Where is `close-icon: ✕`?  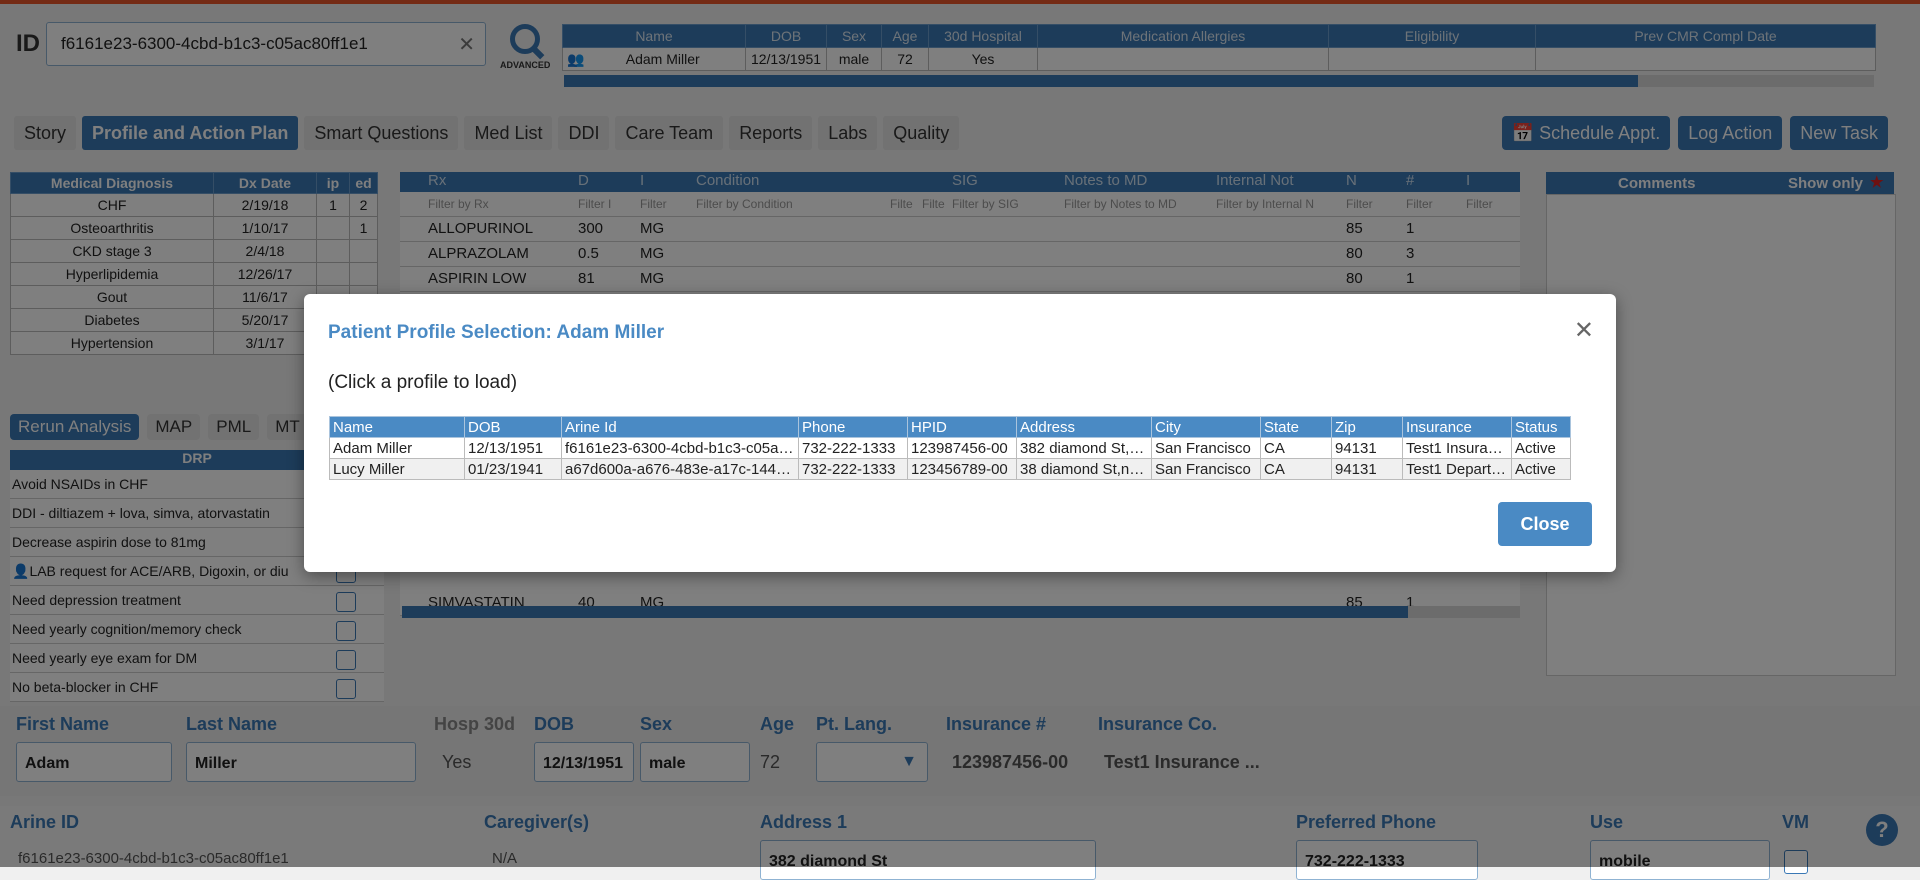 close-icon: ✕ is located at coordinates (1584, 330).